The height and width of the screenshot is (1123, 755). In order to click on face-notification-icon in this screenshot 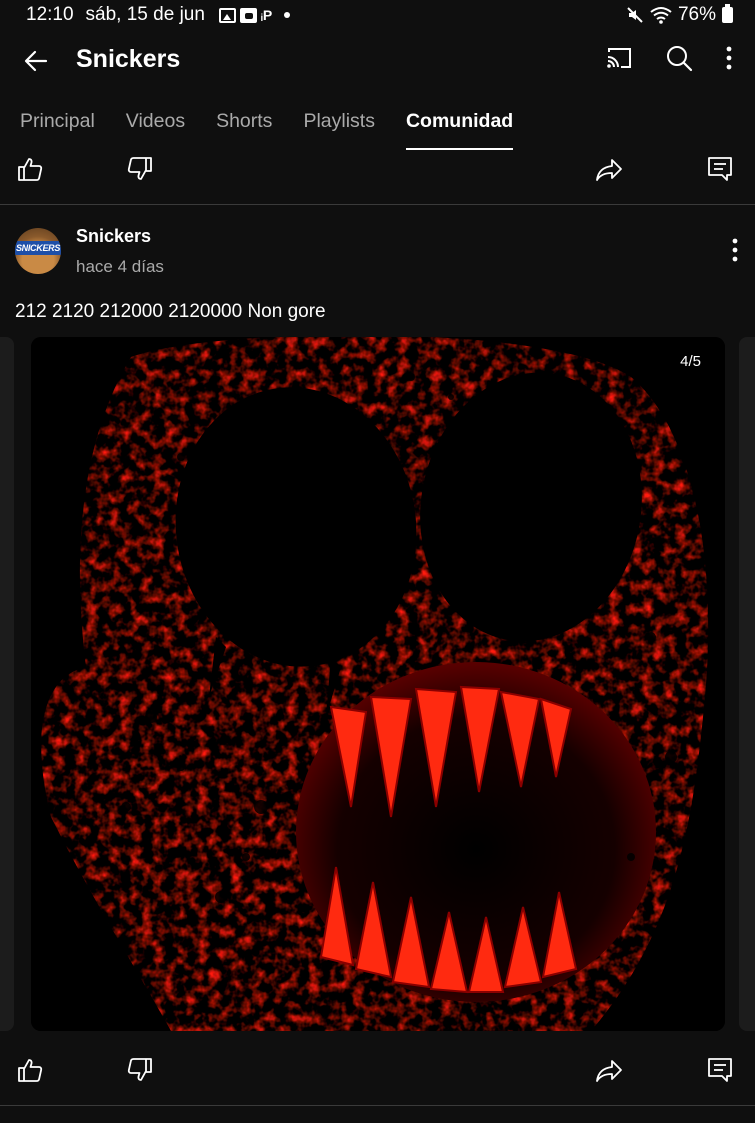, I will do `click(248, 15)`.